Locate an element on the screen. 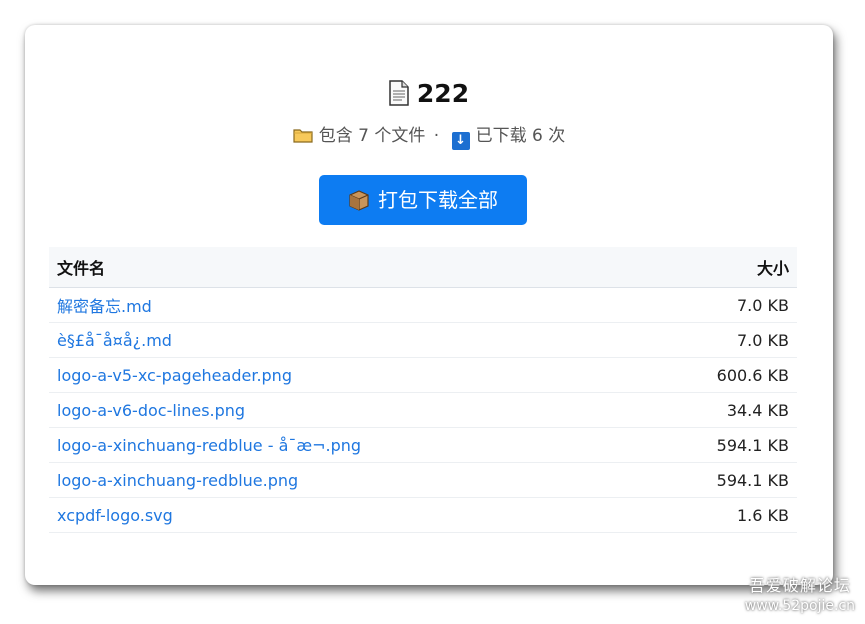  file-size: 600.6 KB is located at coordinates (716, 375).